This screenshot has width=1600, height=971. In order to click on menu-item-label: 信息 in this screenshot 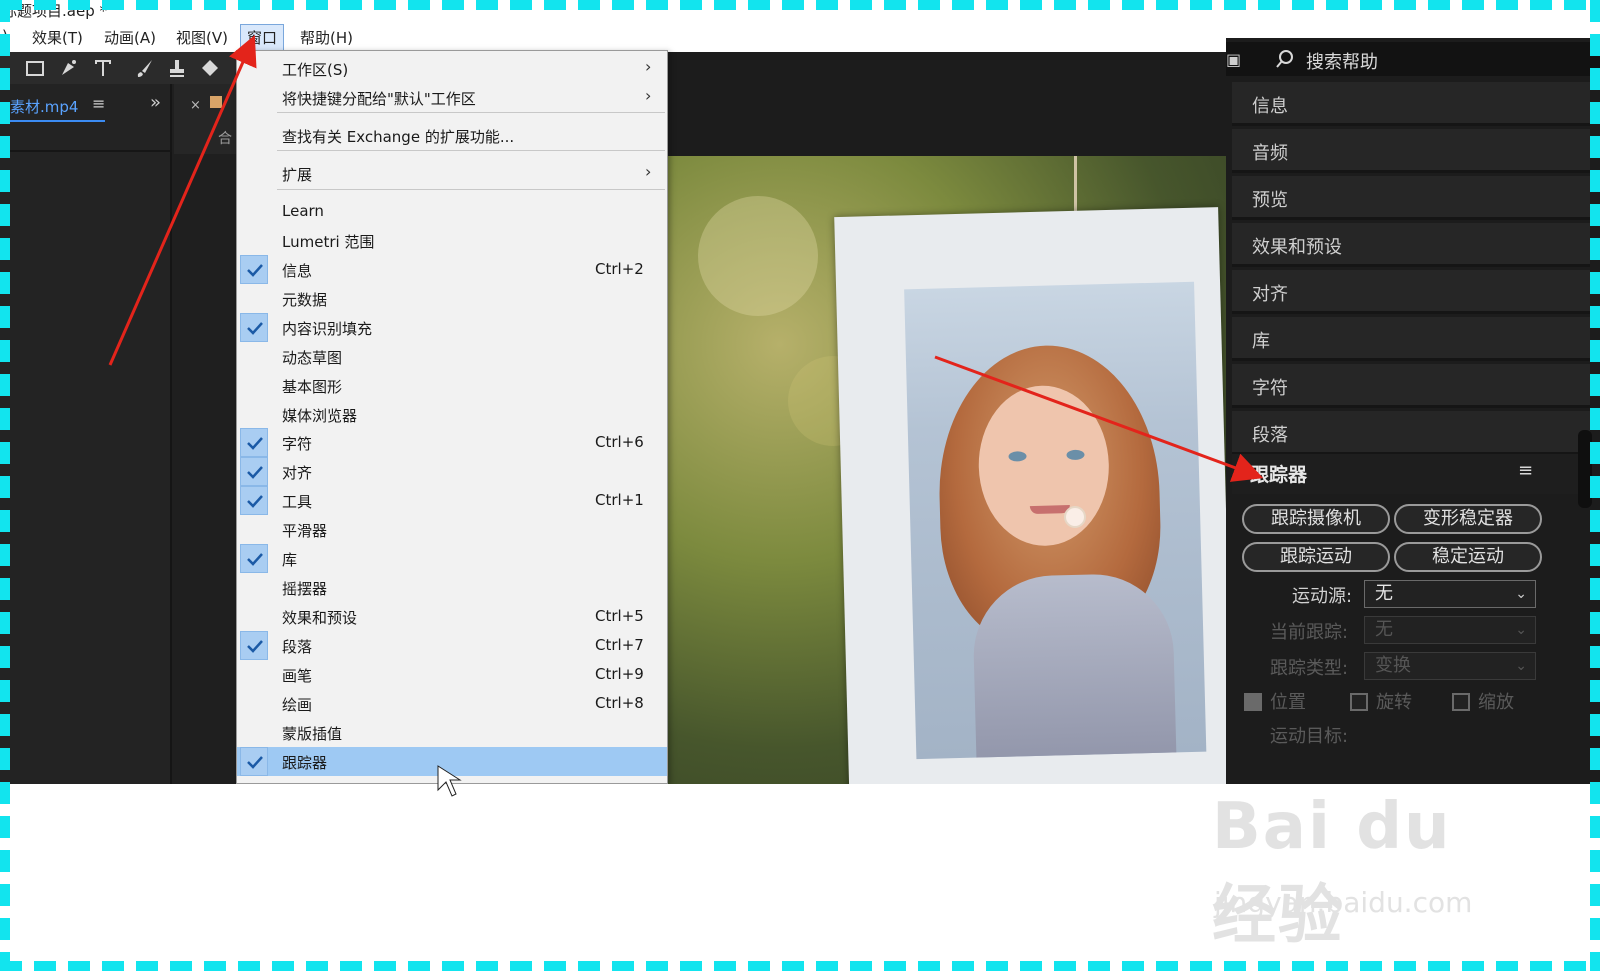, I will do `click(297, 271)`.